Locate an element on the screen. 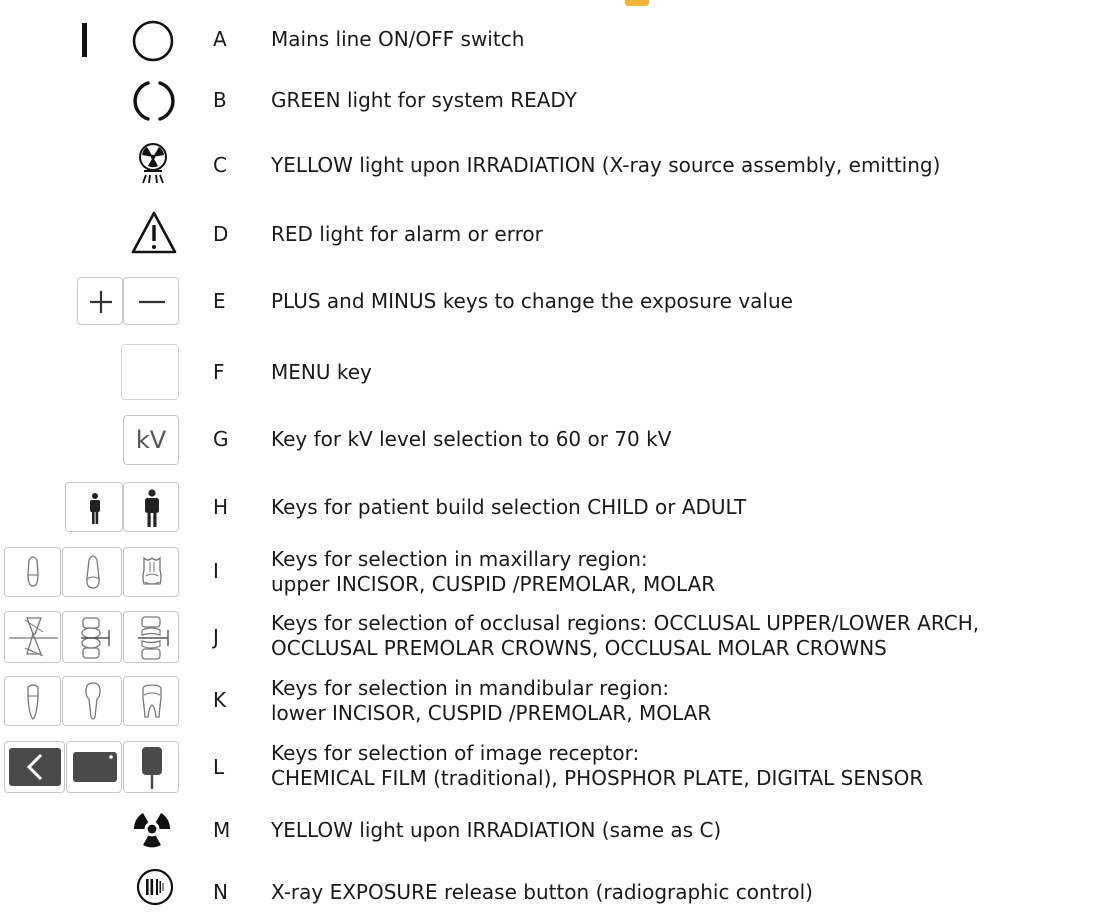  power-line-icon is located at coordinates (85, 42).